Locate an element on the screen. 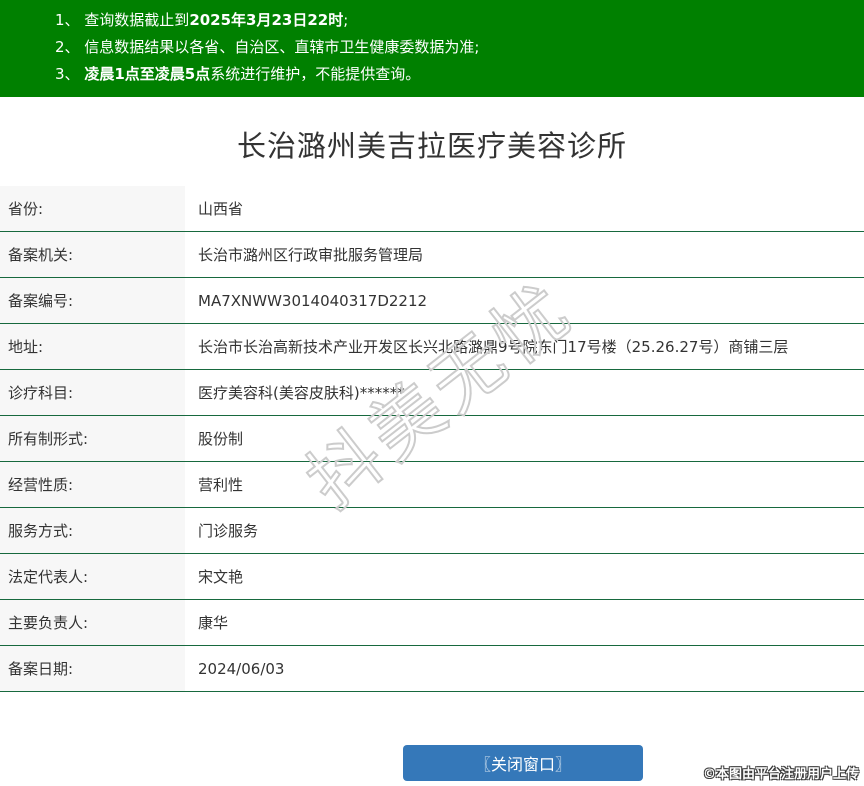 The image size is (864, 786). field-label: 服务方式: is located at coordinates (92, 530).